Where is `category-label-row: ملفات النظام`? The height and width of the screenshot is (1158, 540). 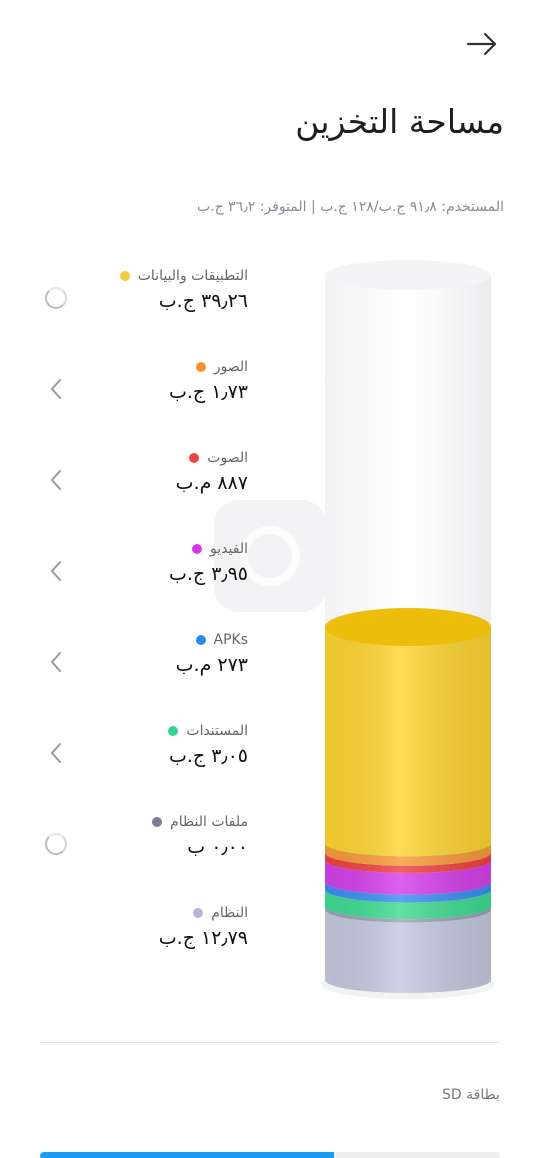
category-label-row: ملفات النظام is located at coordinates (200, 822).